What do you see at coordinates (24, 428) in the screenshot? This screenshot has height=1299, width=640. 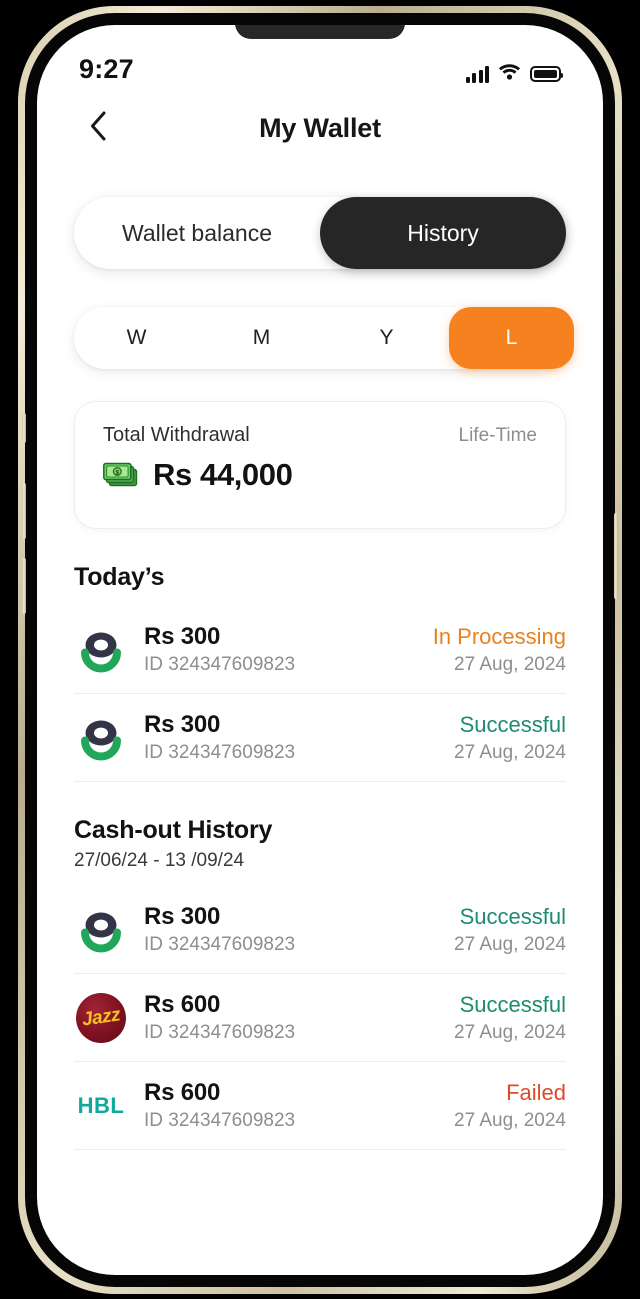 I see `silence-switch` at bounding box center [24, 428].